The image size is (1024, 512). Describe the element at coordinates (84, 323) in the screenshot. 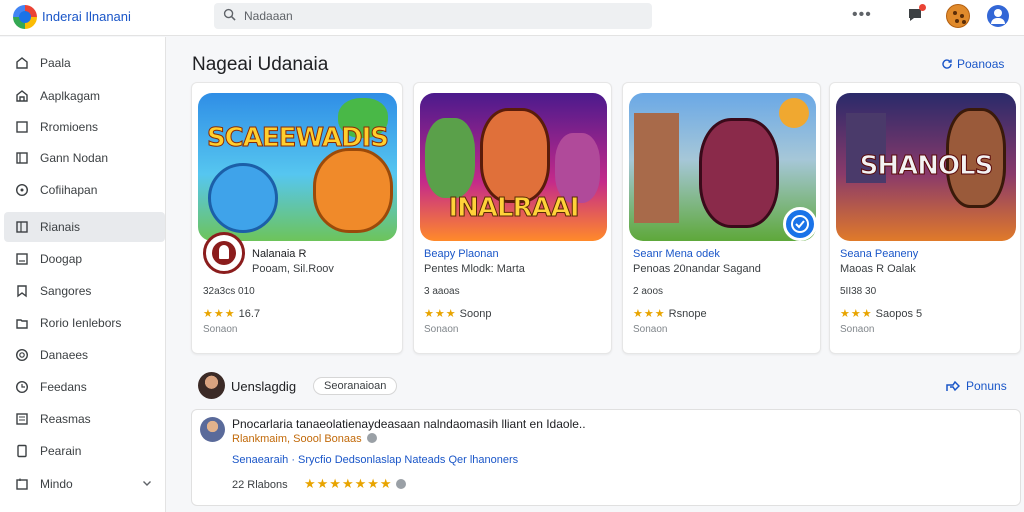

I see `sidebar-item-rorio-ienlebors: Rorio Ienlebors` at that location.